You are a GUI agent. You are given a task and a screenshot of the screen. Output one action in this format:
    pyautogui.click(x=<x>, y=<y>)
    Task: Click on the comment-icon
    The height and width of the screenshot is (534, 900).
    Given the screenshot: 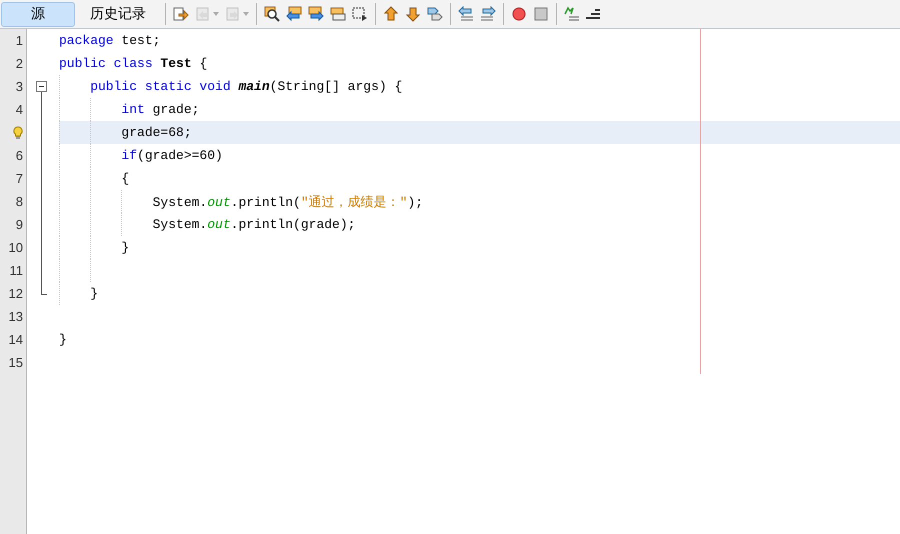 What is the action you would take?
    pyautogui.click(x=572, y=14)
    